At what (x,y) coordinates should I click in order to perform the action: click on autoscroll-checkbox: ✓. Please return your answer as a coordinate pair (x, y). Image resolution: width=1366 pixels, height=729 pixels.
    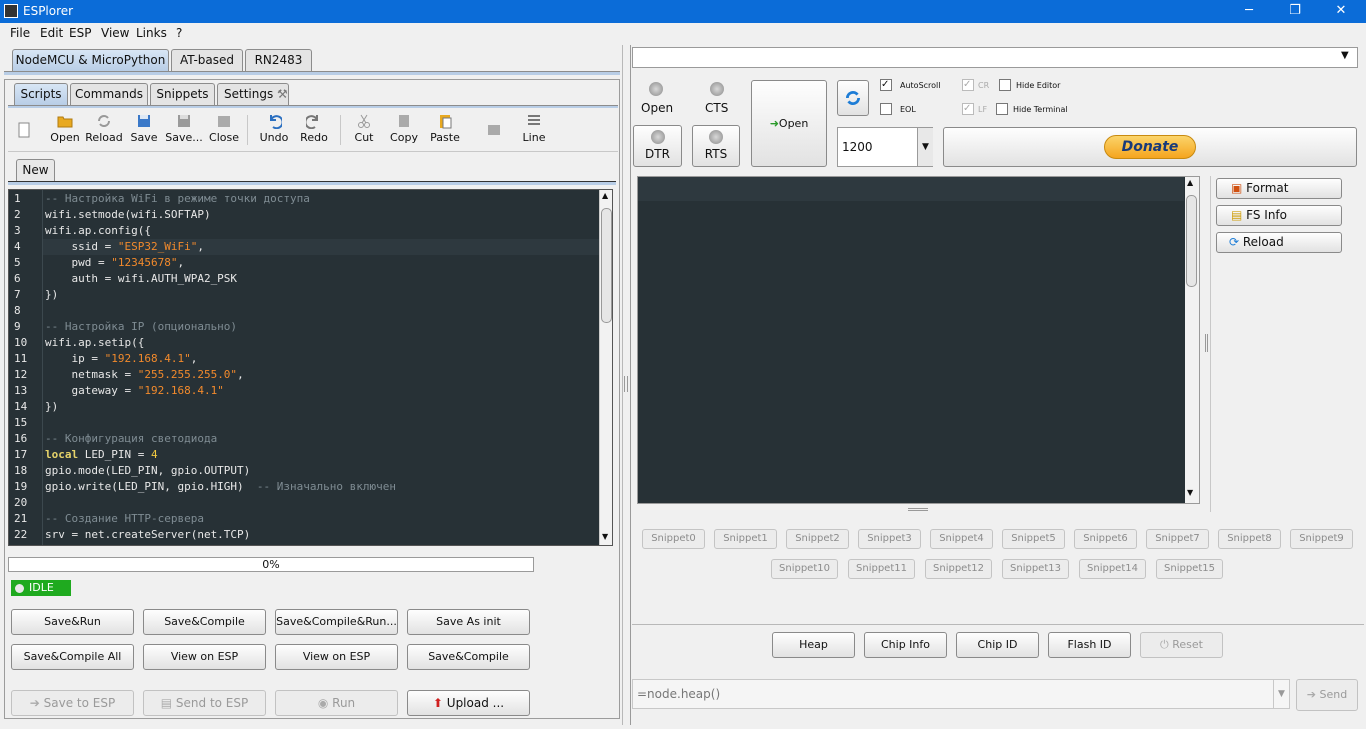
    Looking at the image, I should click on (886, 85).